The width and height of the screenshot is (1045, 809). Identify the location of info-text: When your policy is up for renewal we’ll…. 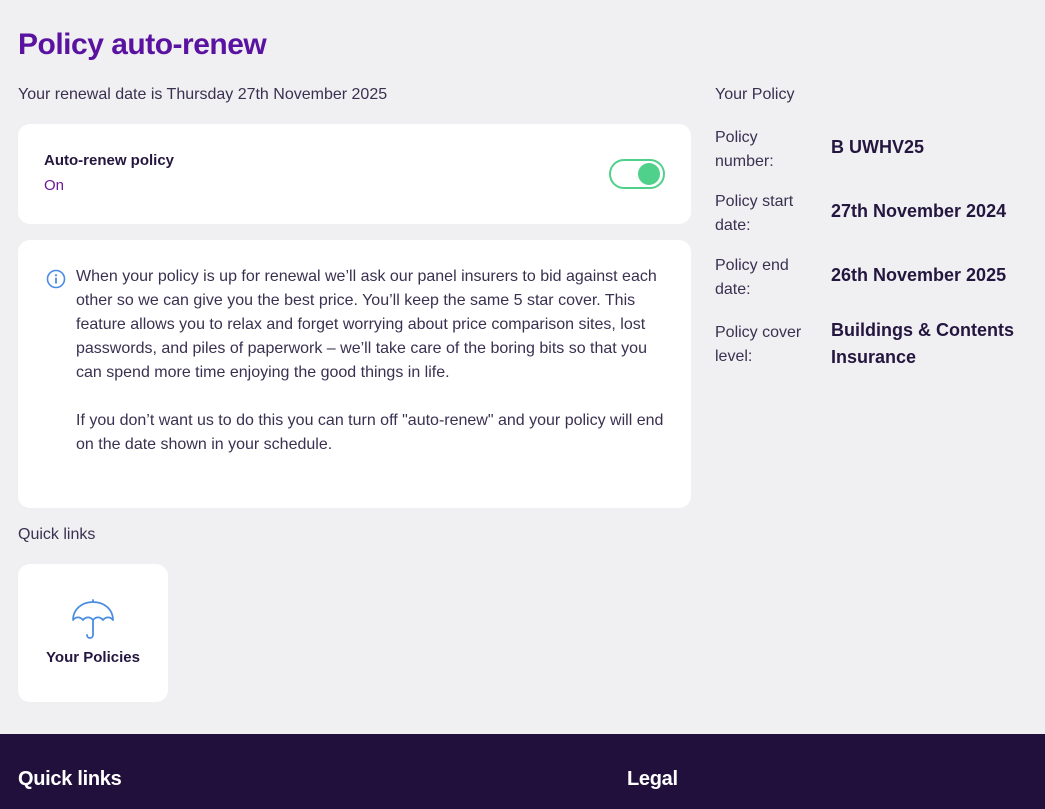
(371, 361).